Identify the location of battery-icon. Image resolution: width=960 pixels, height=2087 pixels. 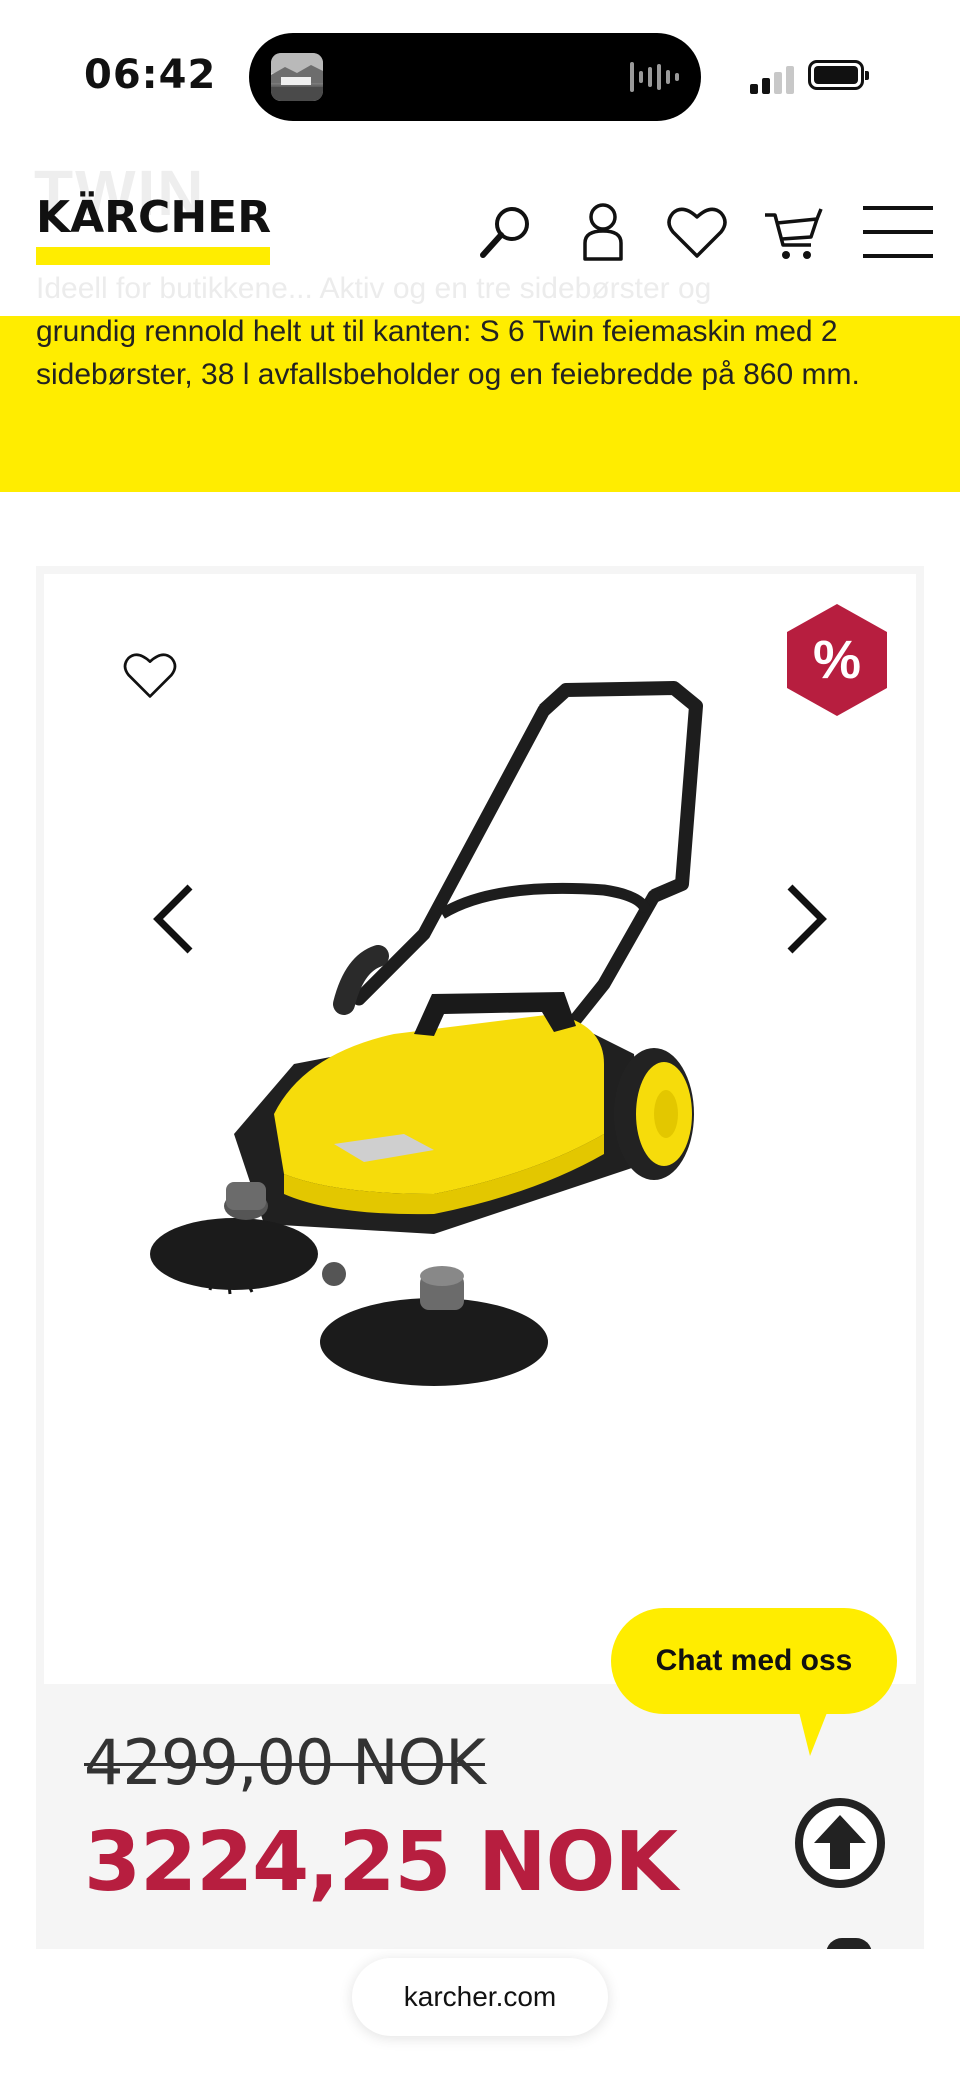
(838, 75).